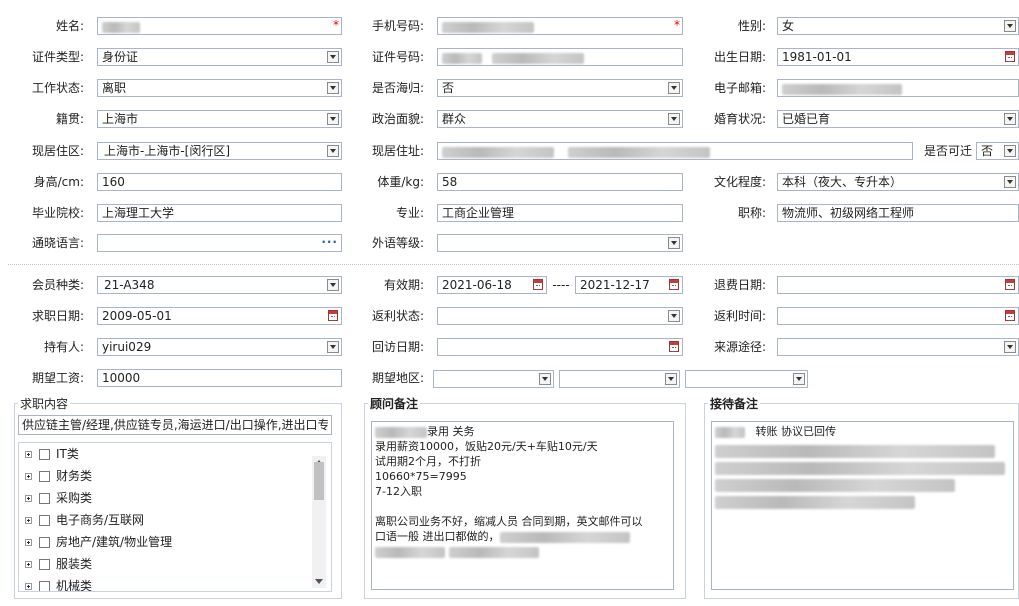 This screenshot has width=1019, height=606. I want to click on residence-area-select: 上海市-上海市-[闵行区], so click(219, 151).